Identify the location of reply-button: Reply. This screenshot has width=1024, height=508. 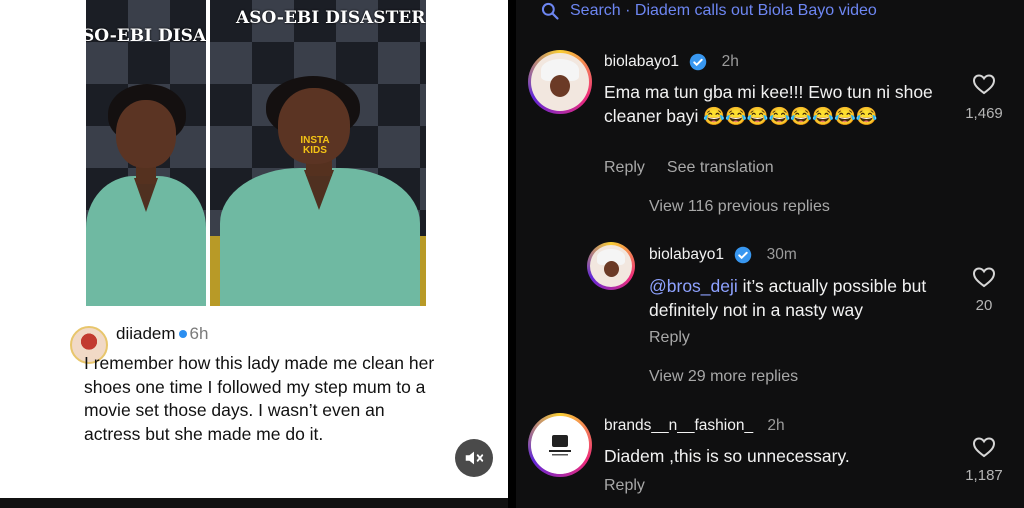
(624, 485).